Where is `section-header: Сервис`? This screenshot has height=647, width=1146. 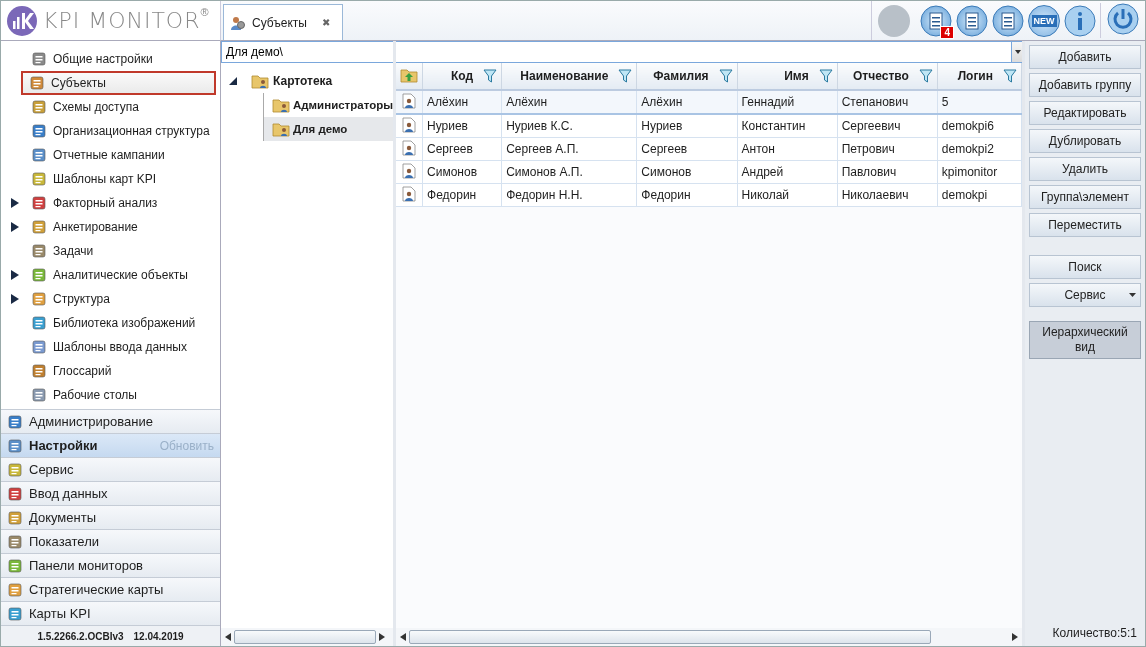
section-header: Сервис is located at coordinates (110, 469).